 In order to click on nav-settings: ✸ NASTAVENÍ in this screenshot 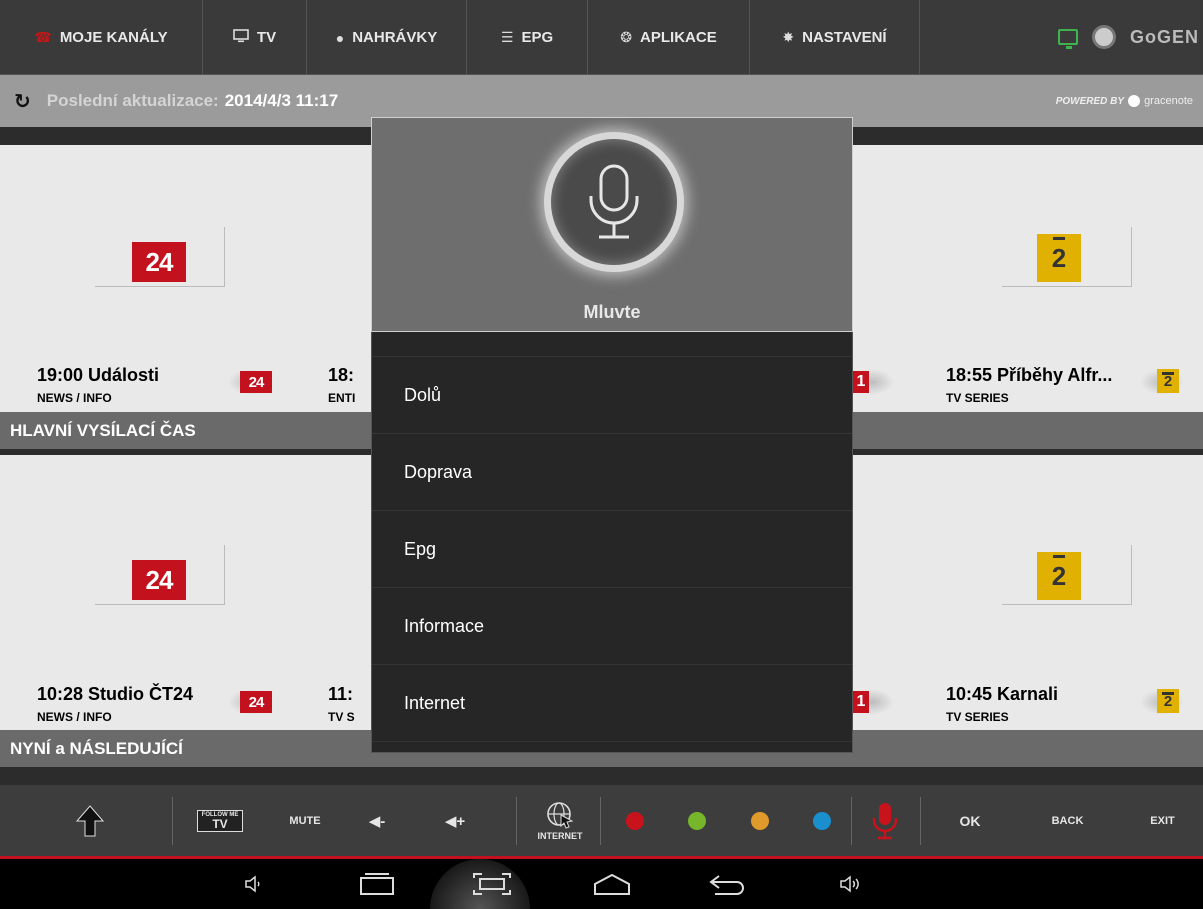, I will do `click(835, 37)`.